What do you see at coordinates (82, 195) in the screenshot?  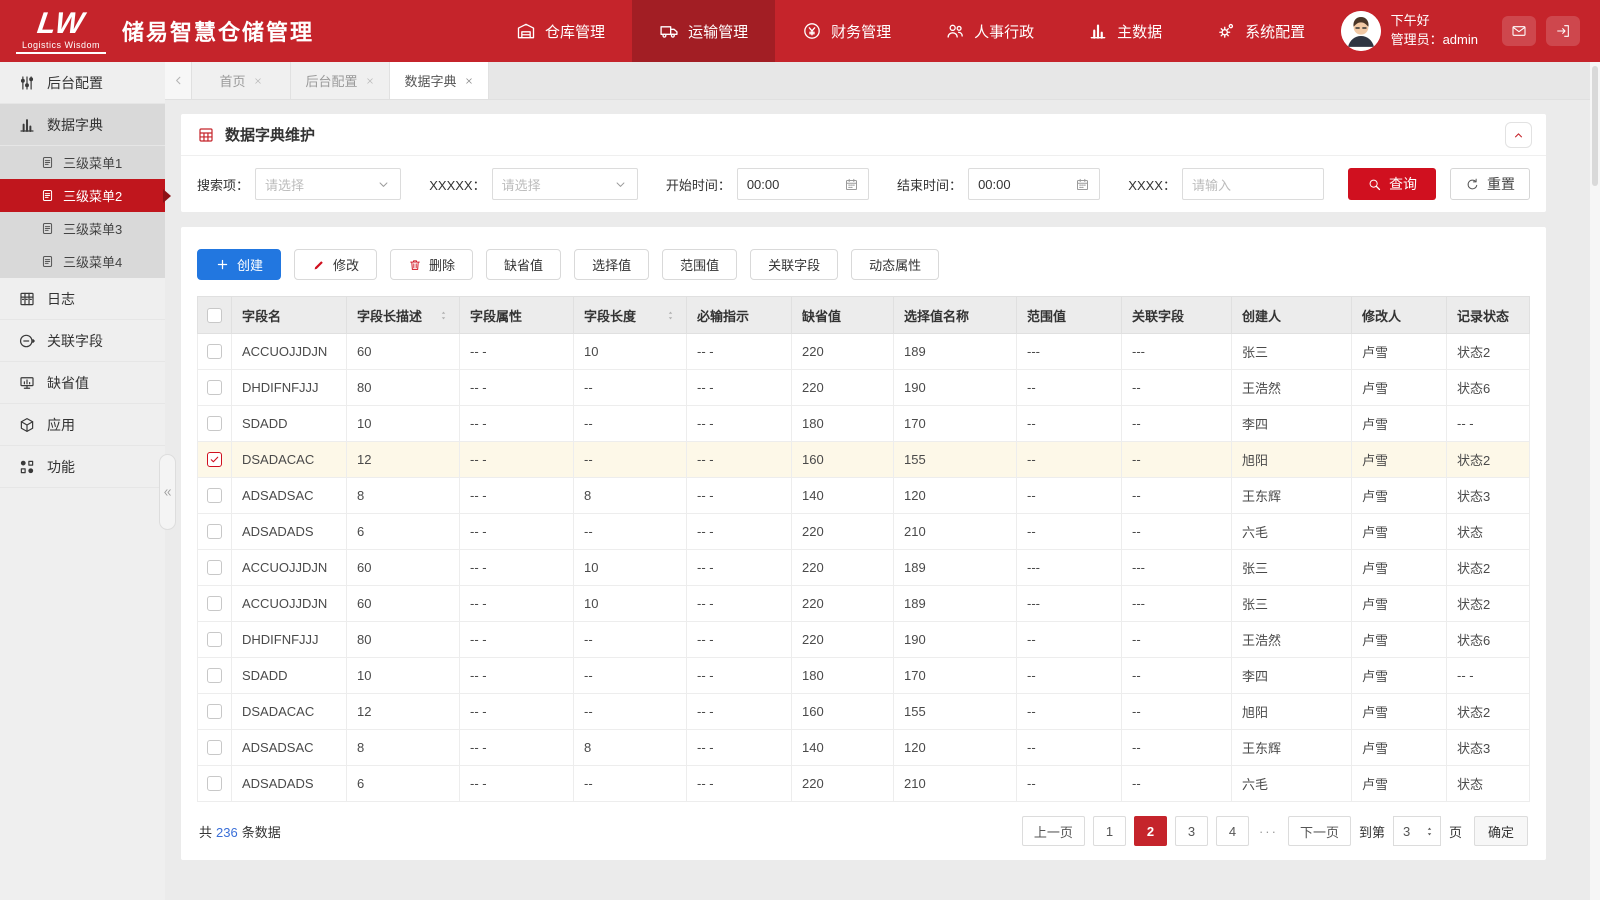 I see `sidebar-subitem: 三级菜单2` at bounding box center [82, 195].